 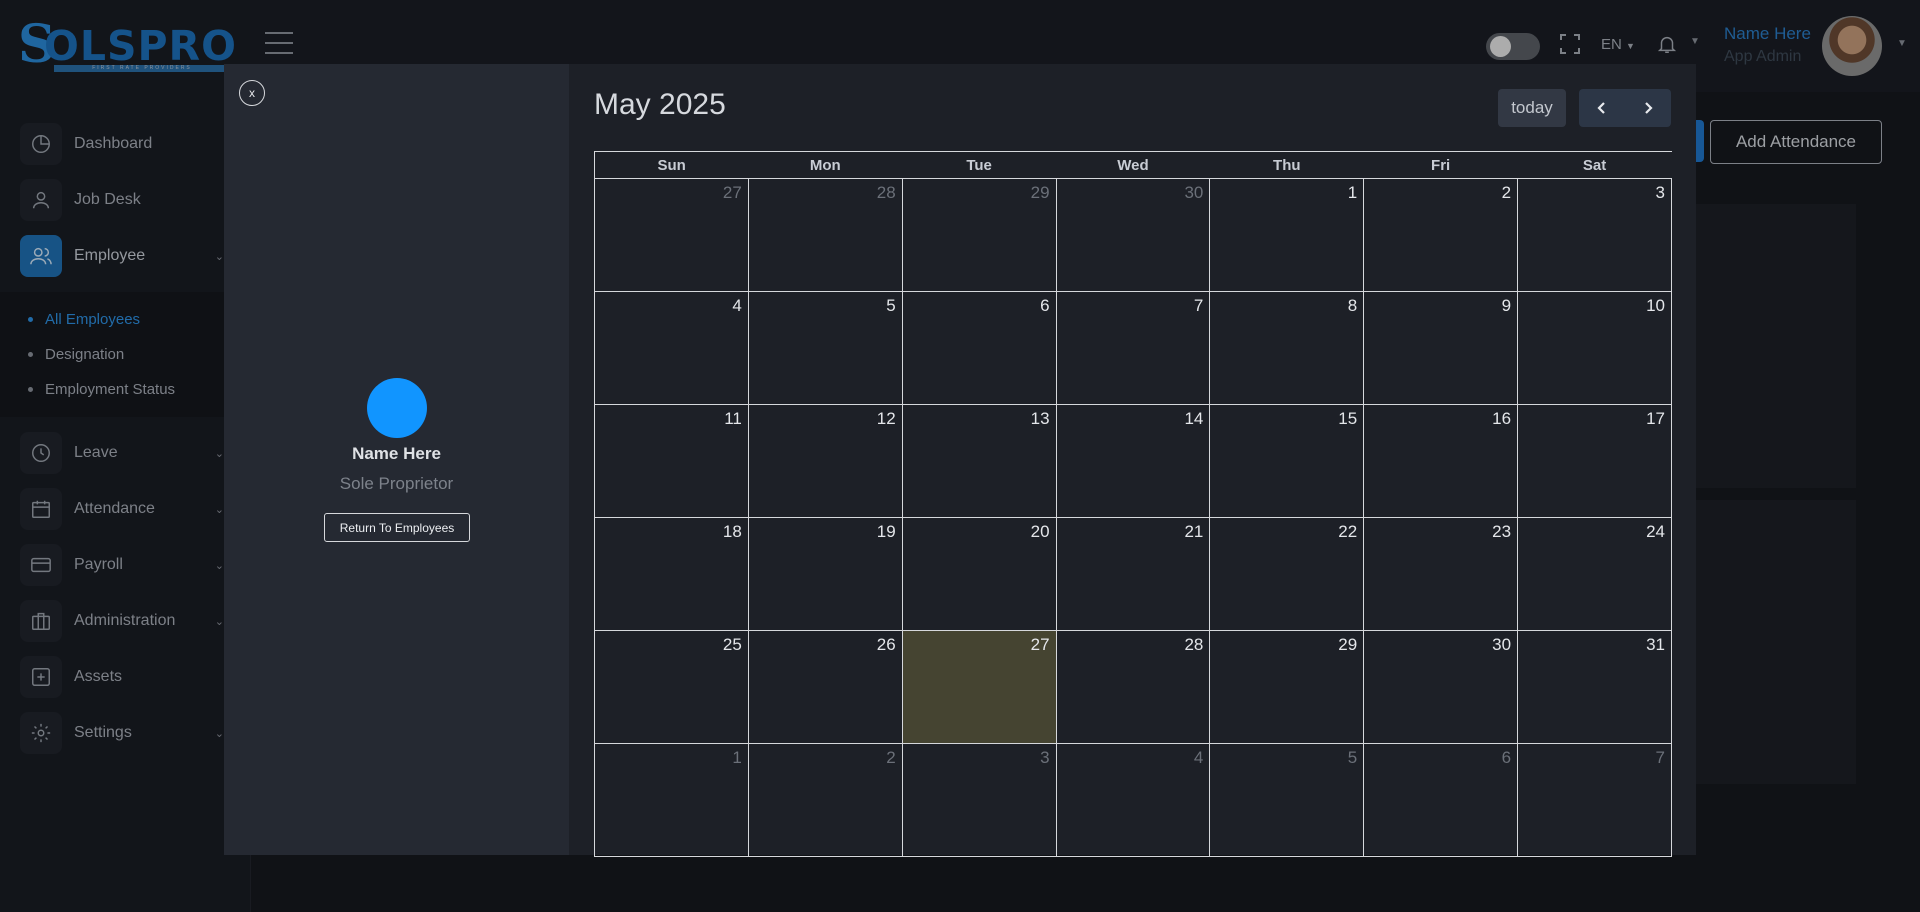 I want to click on weekday-header: Sun, so click(x=671, y=165).